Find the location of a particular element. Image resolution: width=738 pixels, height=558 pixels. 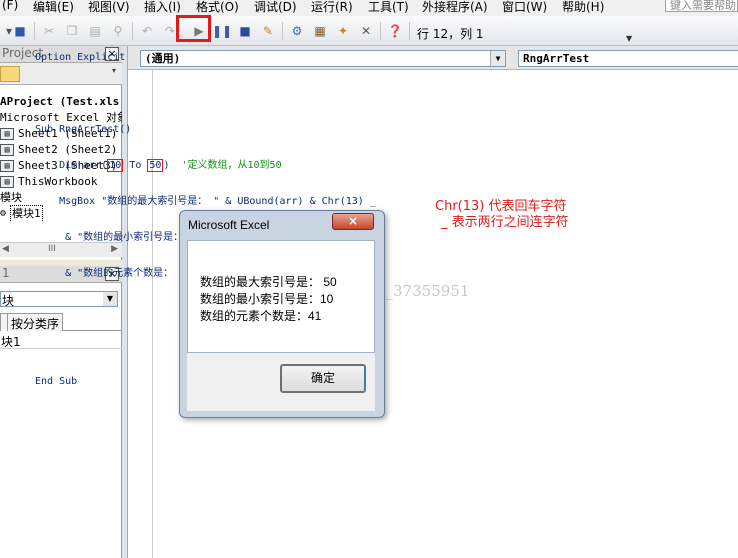

menu-file: (F) is located at coordinates (10, 6).